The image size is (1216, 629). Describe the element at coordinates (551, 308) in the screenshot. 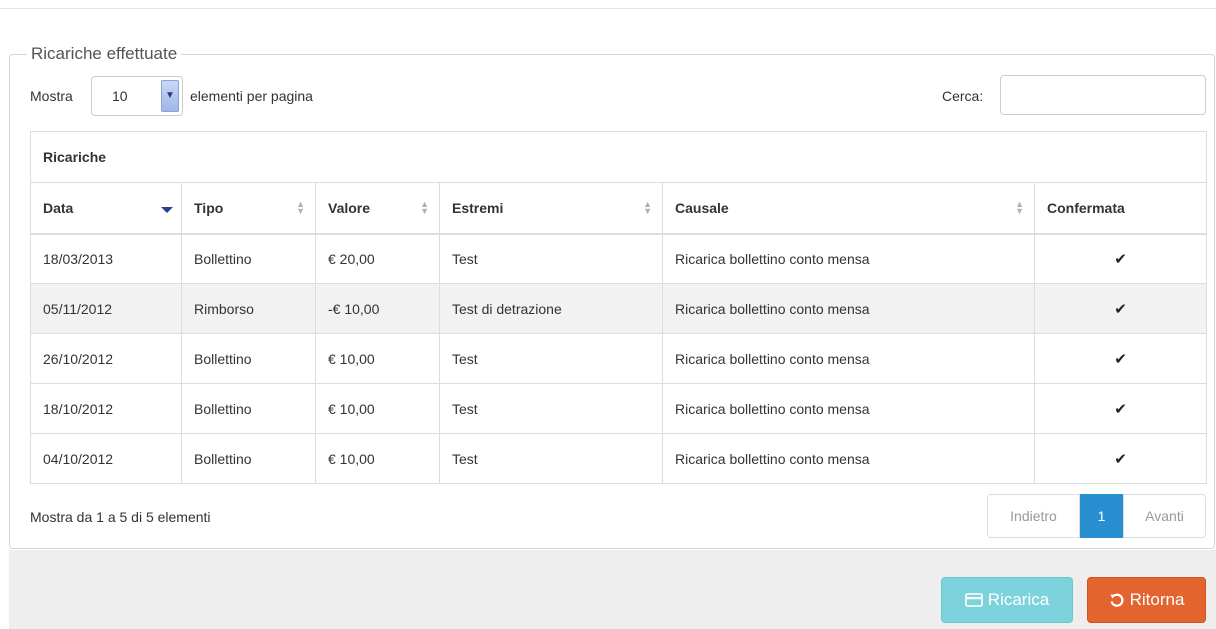

I see `cell-estremi: Test di detrazione` at that location.